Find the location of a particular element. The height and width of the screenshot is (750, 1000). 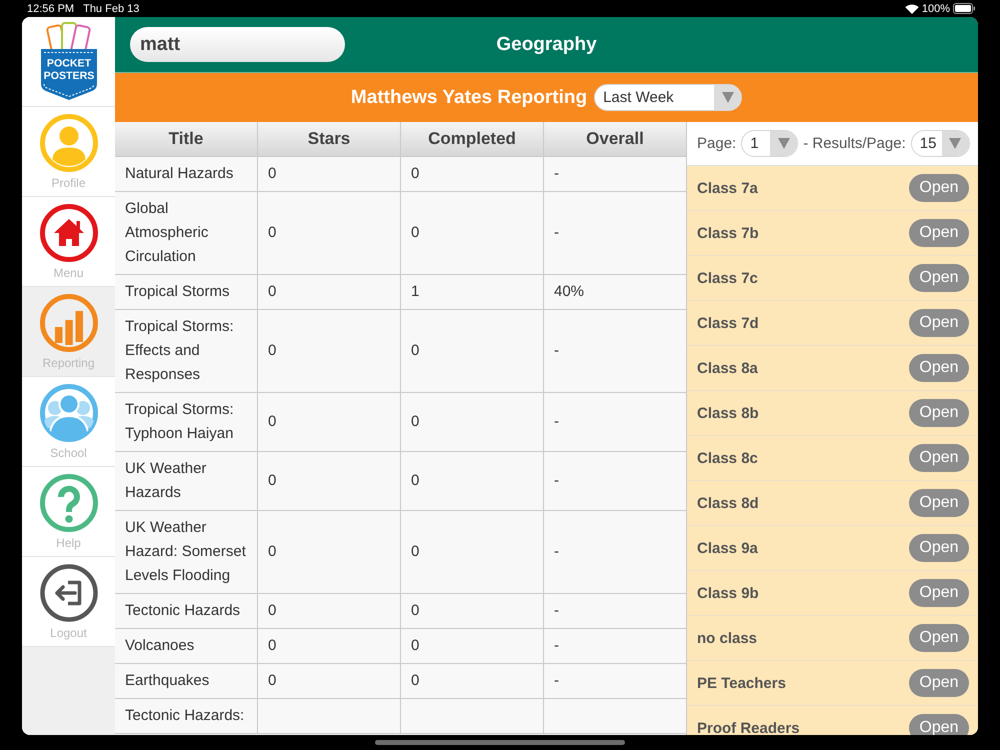

search-field: matt is located at coordinates (237, 44).